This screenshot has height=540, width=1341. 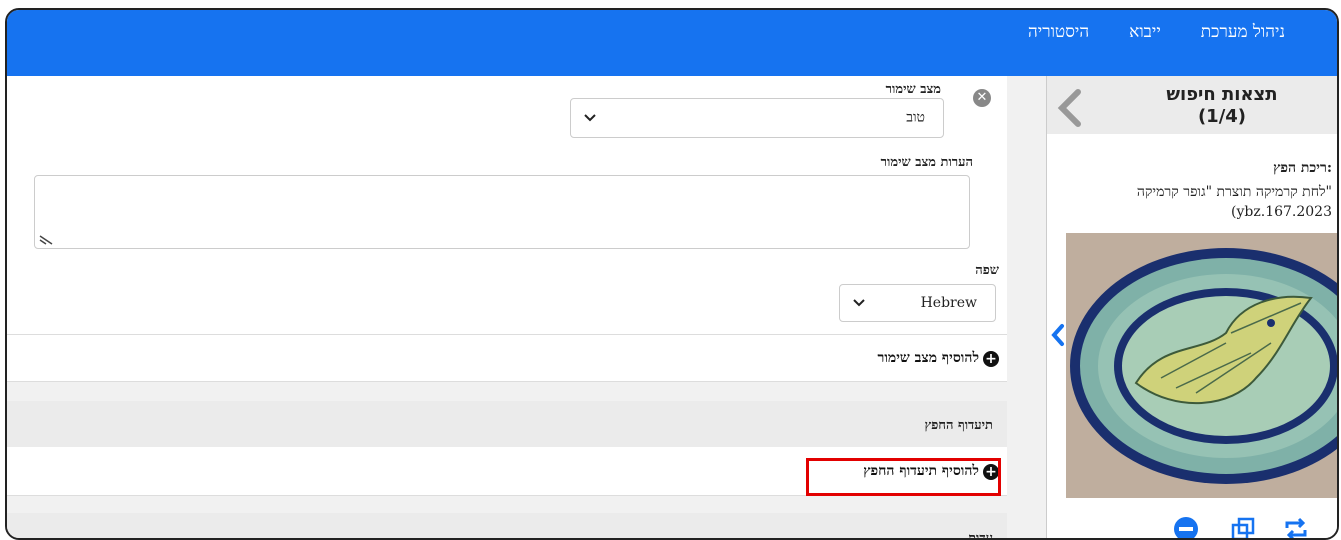 I want to click on search-results-title: תצאות חיפוש (1/4), so click(x=1222, y=106).